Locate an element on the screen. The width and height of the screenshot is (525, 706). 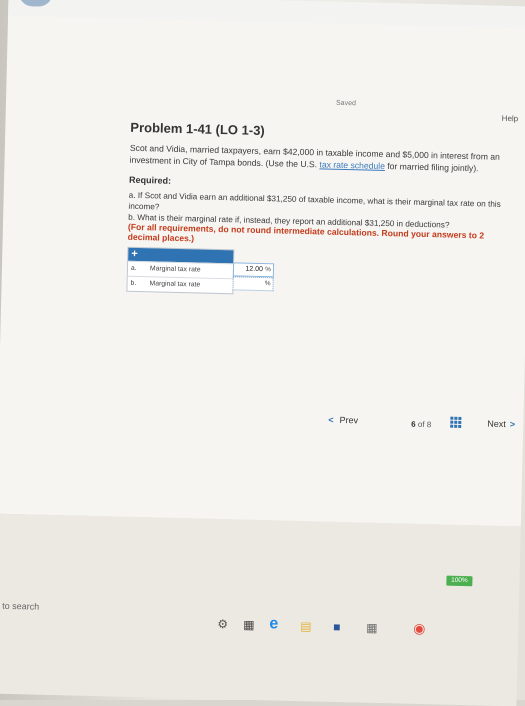
chevron-right-icon: > is located at coordinates (512, 424).